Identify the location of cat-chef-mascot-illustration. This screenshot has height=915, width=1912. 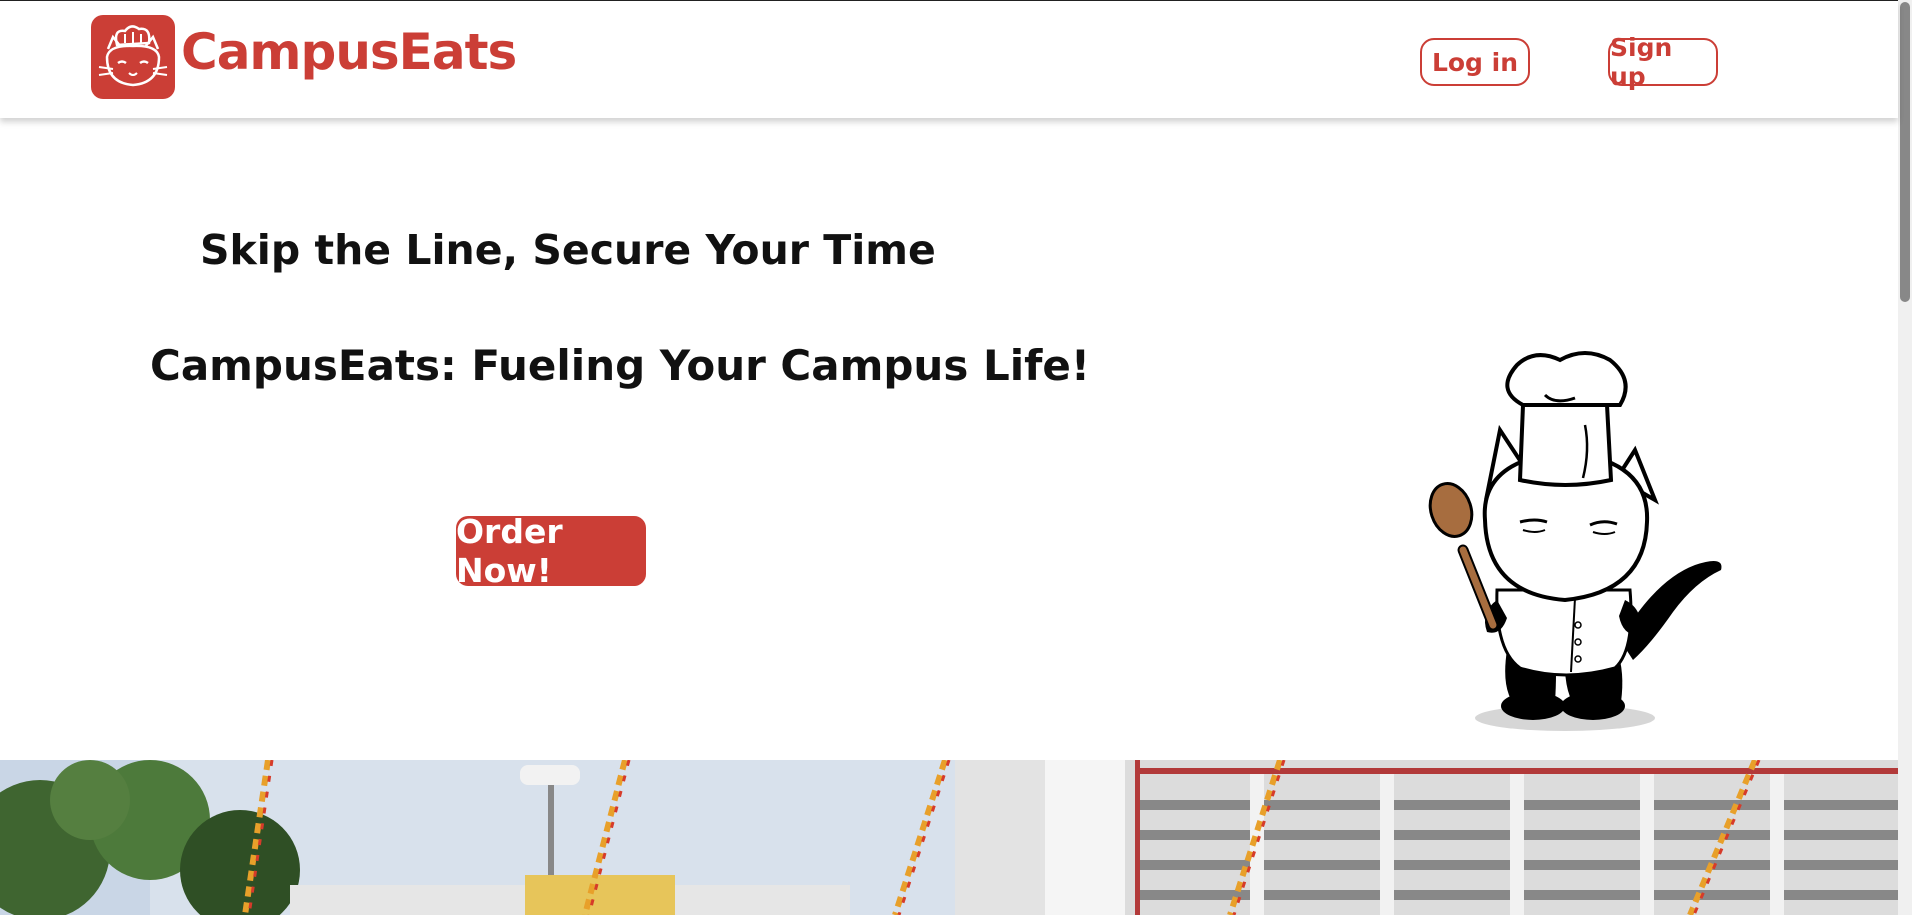
(1575, 541).